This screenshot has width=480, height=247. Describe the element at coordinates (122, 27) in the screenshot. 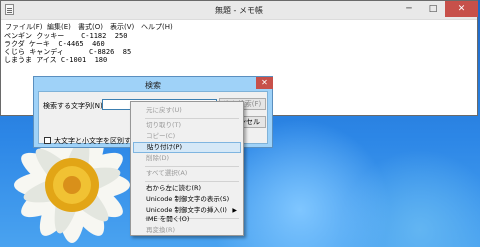

I see `menu-view: 表示(V)` at that location.